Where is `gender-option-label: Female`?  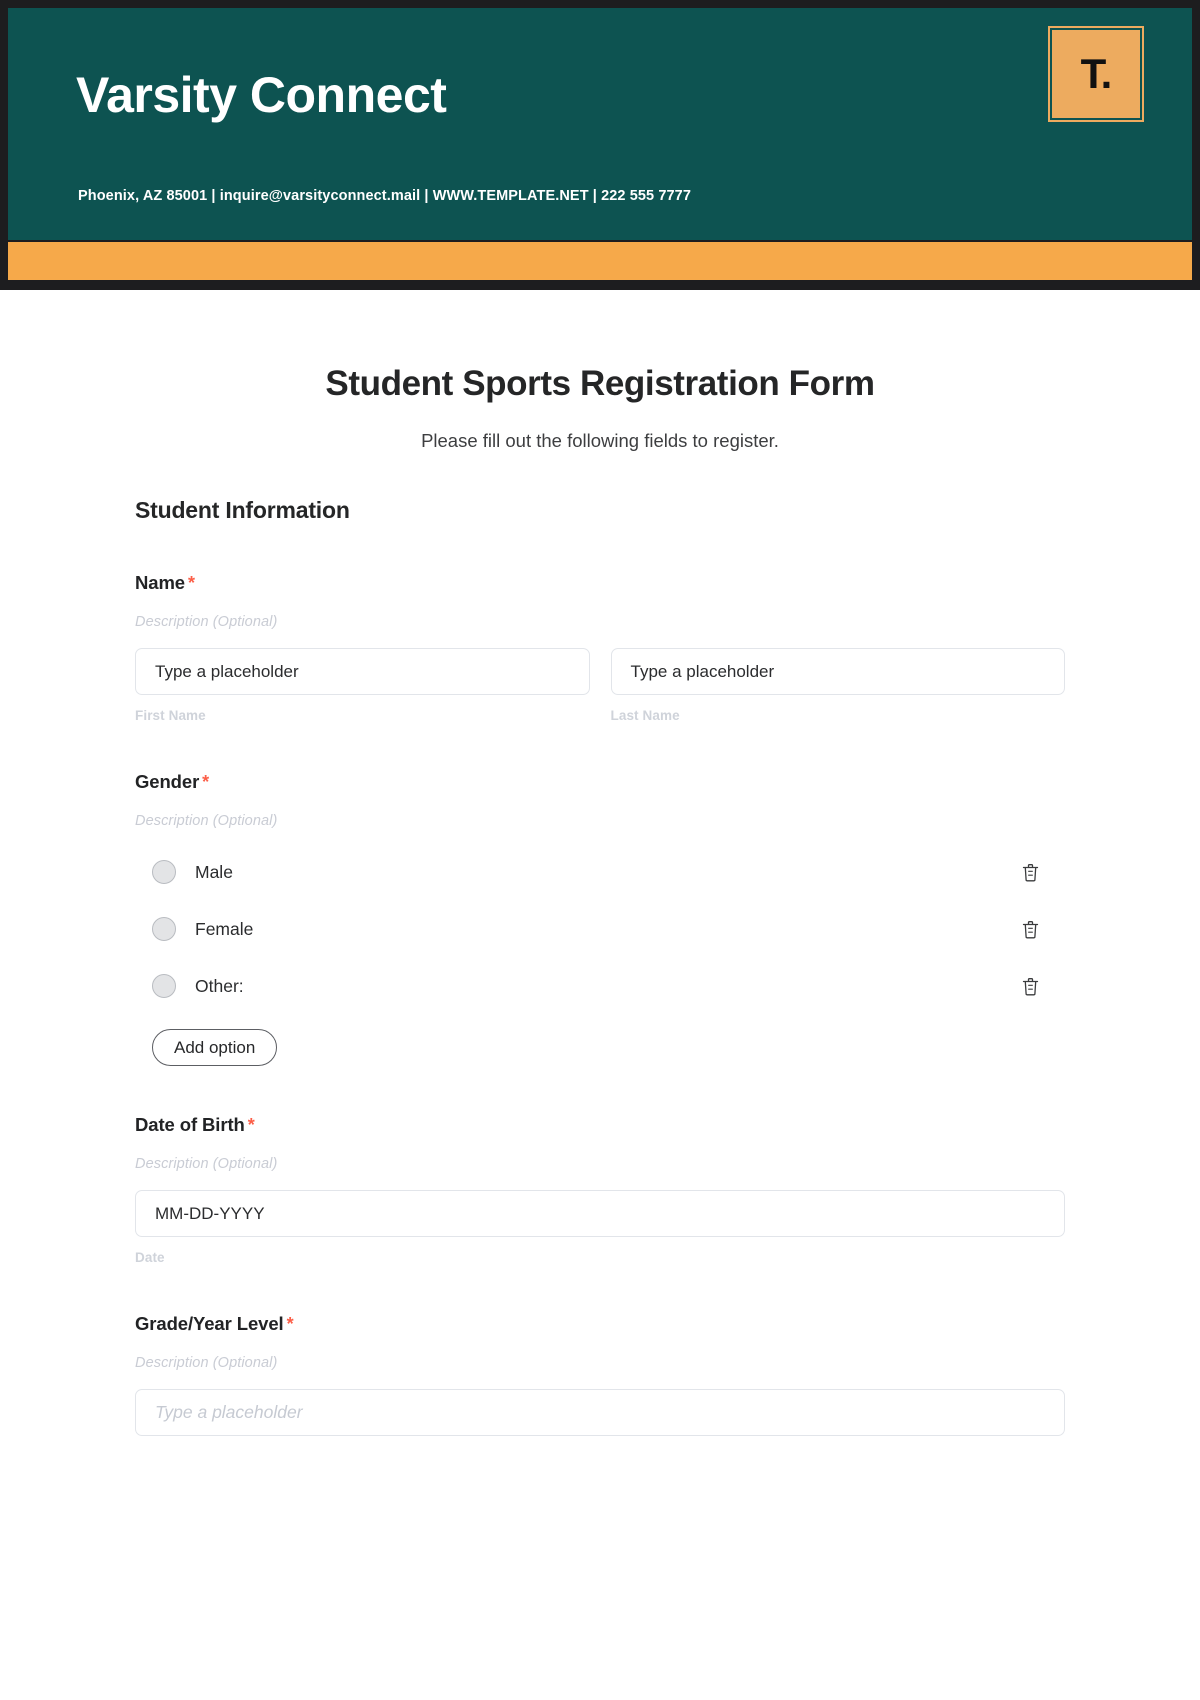 gender-option-label: Female is located at coordinates (224, 928).